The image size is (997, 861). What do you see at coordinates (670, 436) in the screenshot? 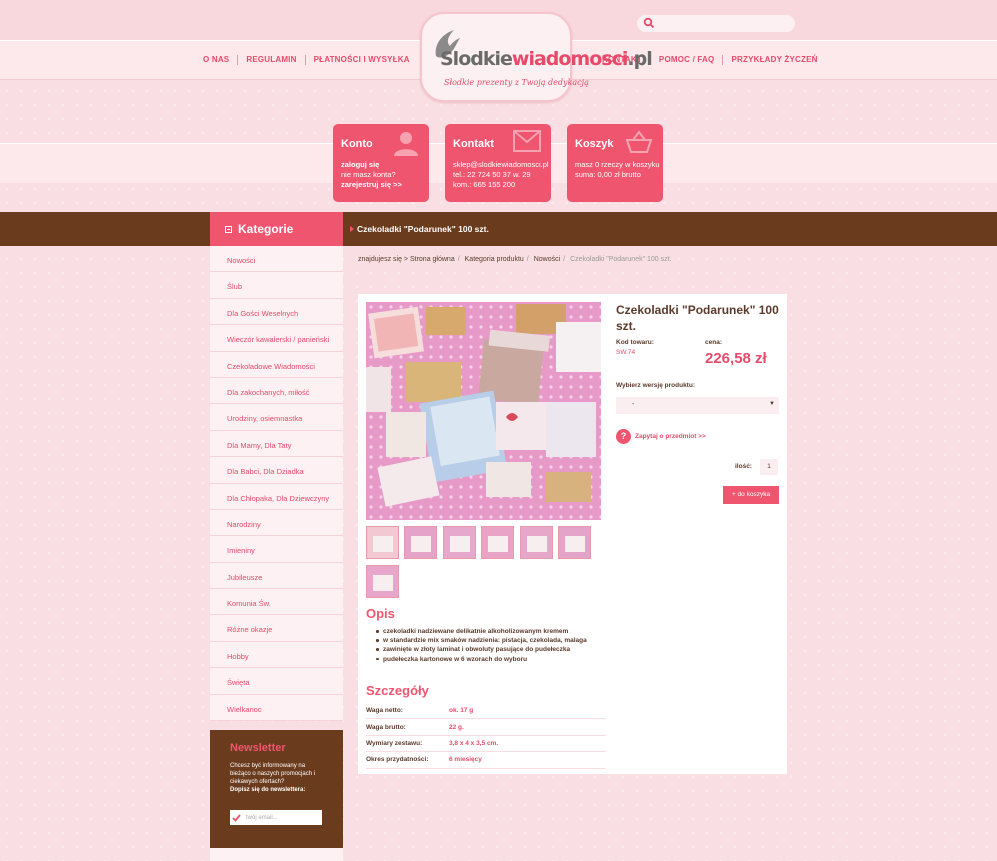
I see `ask-about-product-link: Zapytaj o przedmiot >>` at bounding box center [670, 436].